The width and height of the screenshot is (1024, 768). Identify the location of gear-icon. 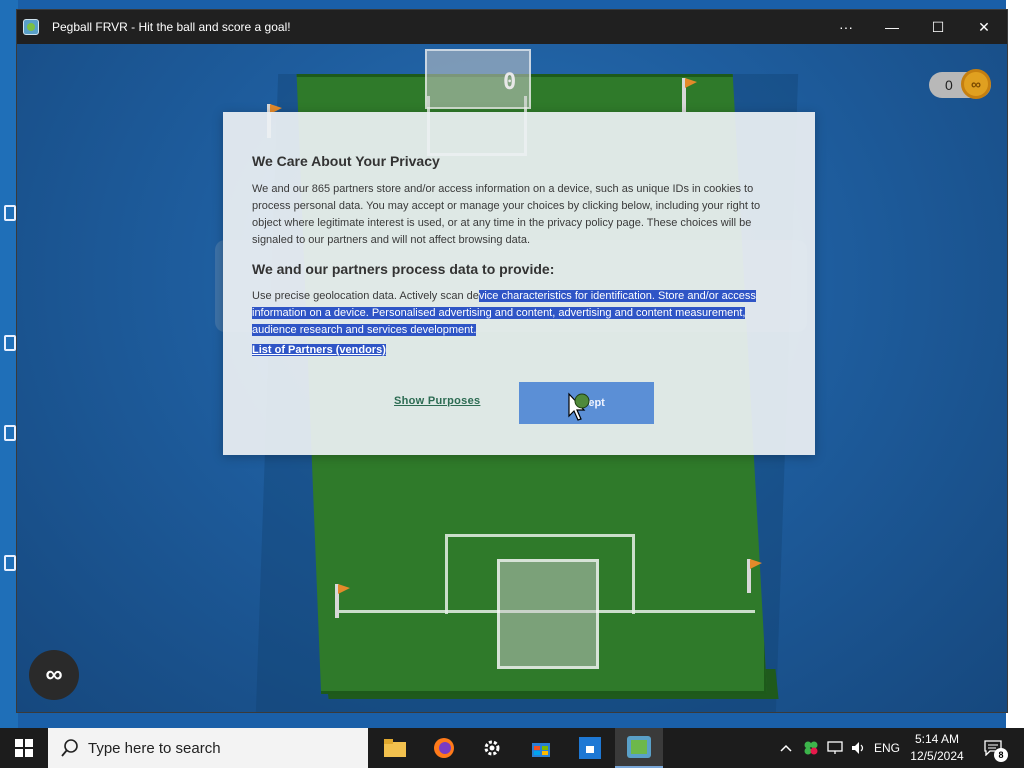
(492, 748).